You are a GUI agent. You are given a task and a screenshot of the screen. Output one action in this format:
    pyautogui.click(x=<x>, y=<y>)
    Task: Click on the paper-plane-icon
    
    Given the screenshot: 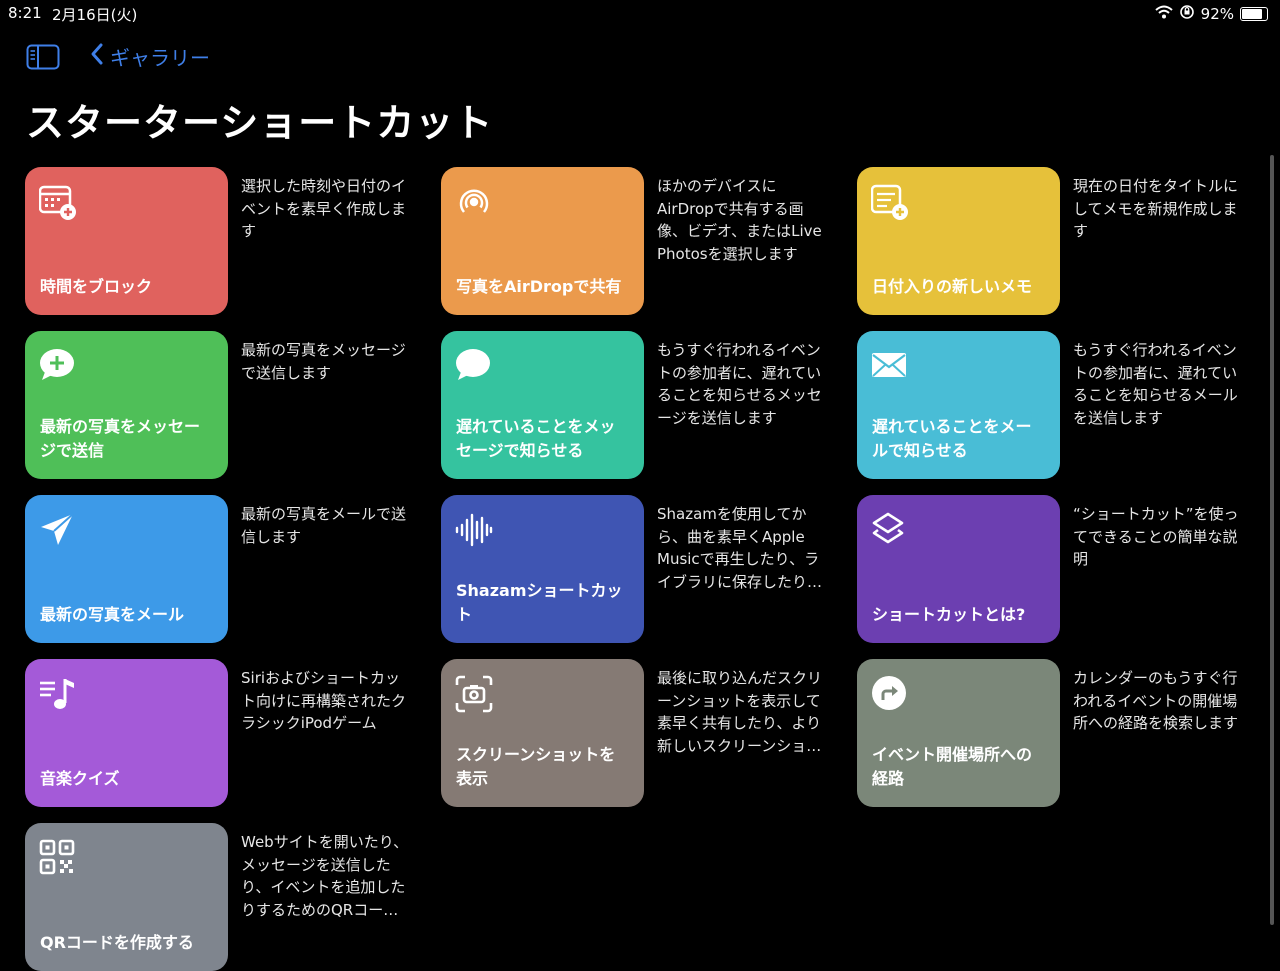 What is the action you would take?
    pyautogui.click(x=58, y=530)
    